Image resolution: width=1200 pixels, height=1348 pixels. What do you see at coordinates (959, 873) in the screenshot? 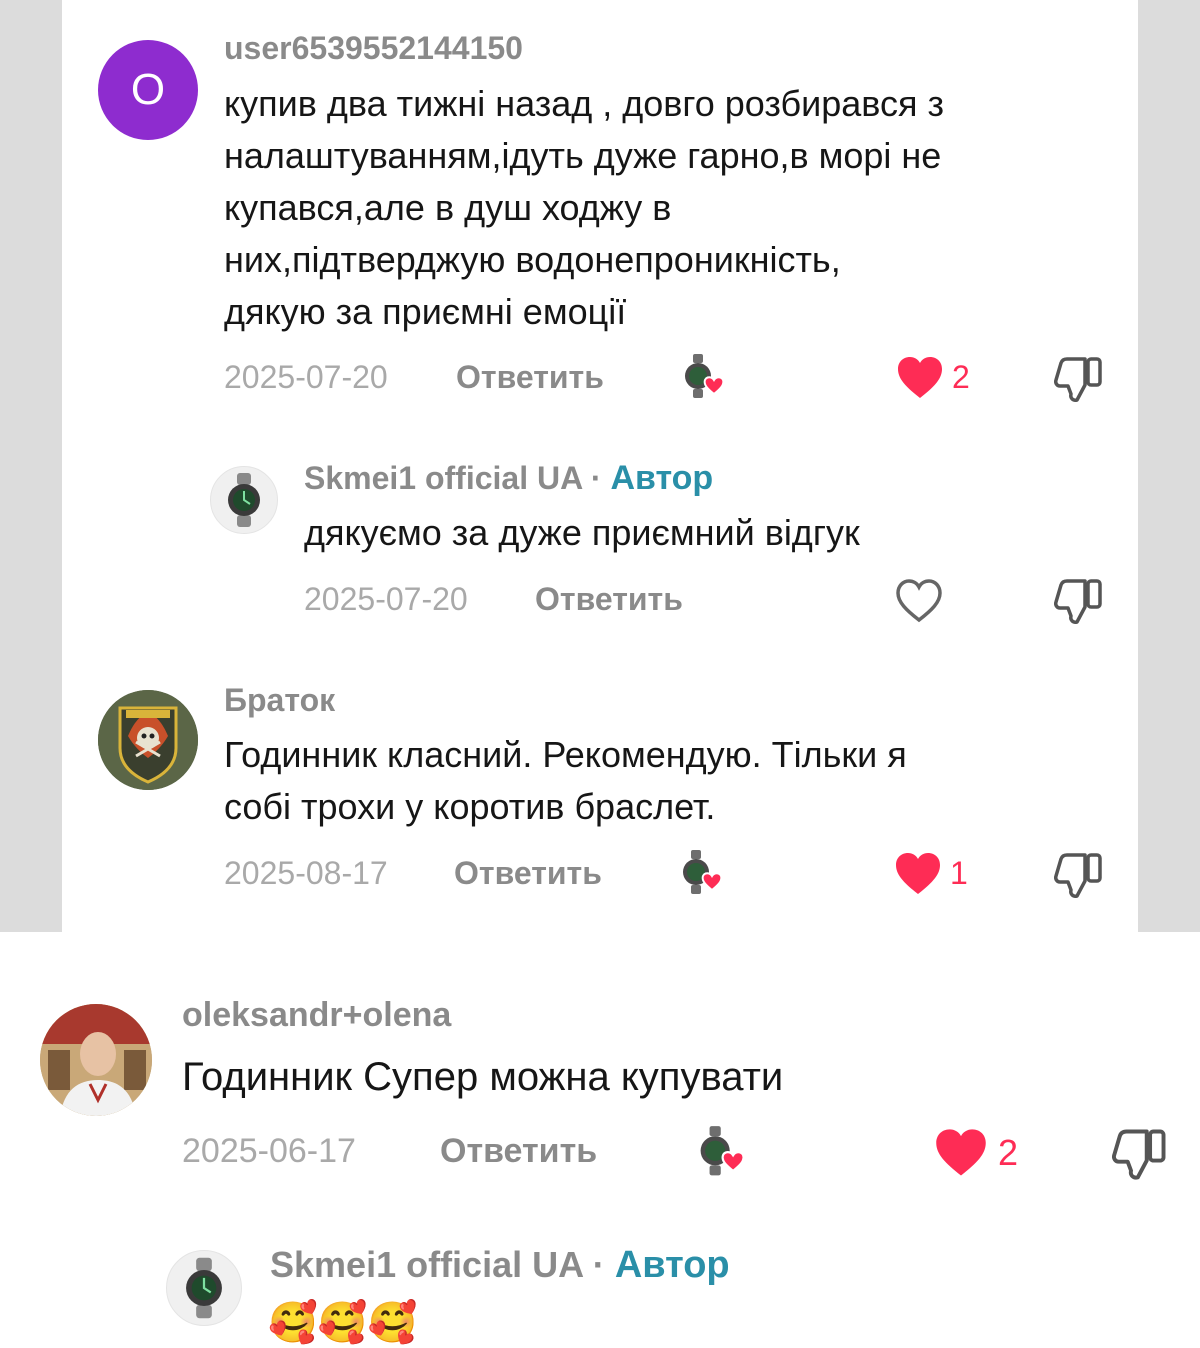
I see `like-count: 1` at bounding box center [959, 873].